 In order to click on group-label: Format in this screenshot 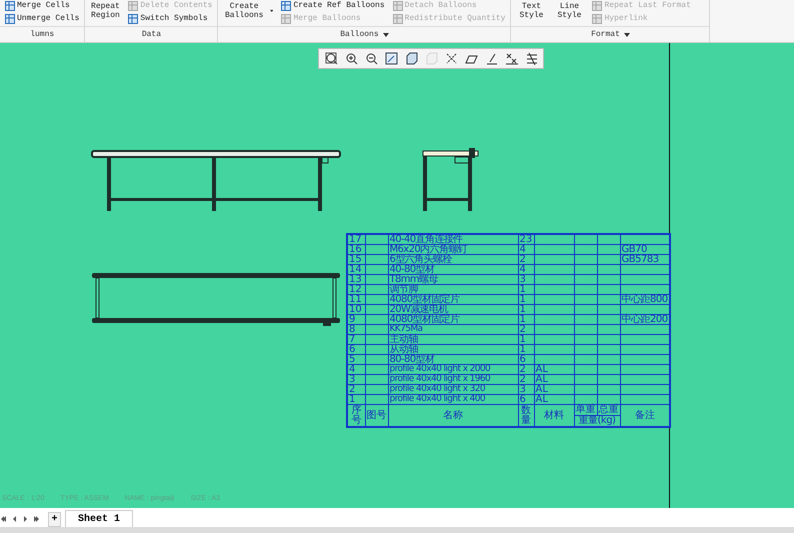, I will do `click(610, 34)`.